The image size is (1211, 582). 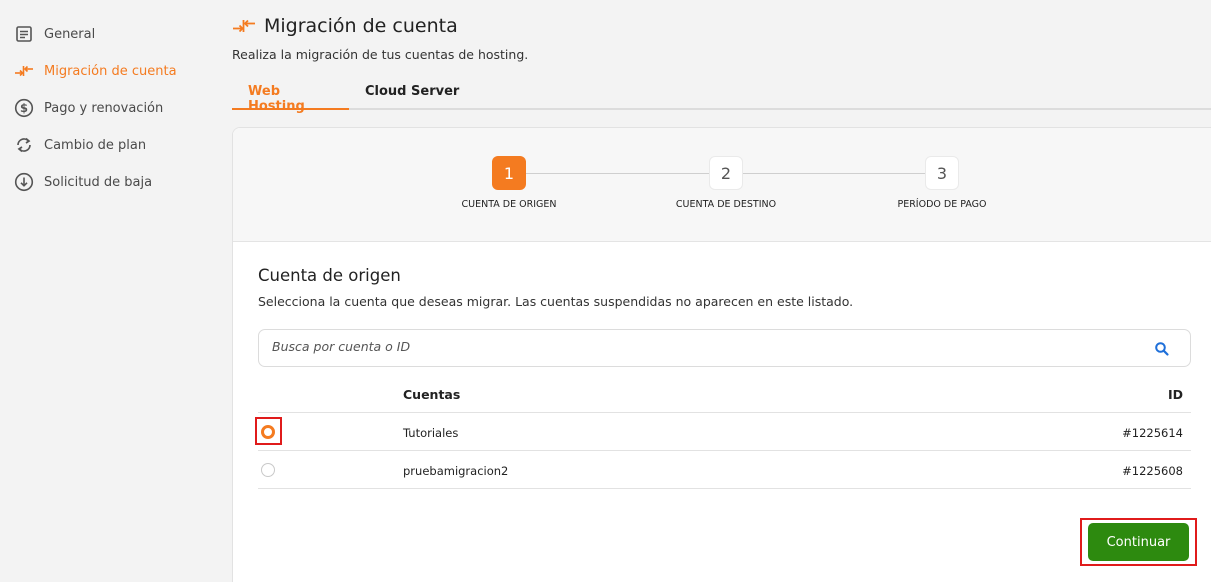 What do you see at coordinates (1152, 471) in the screenshot?
I see `account-id: #1225608` at bounding box center [1152, 471].